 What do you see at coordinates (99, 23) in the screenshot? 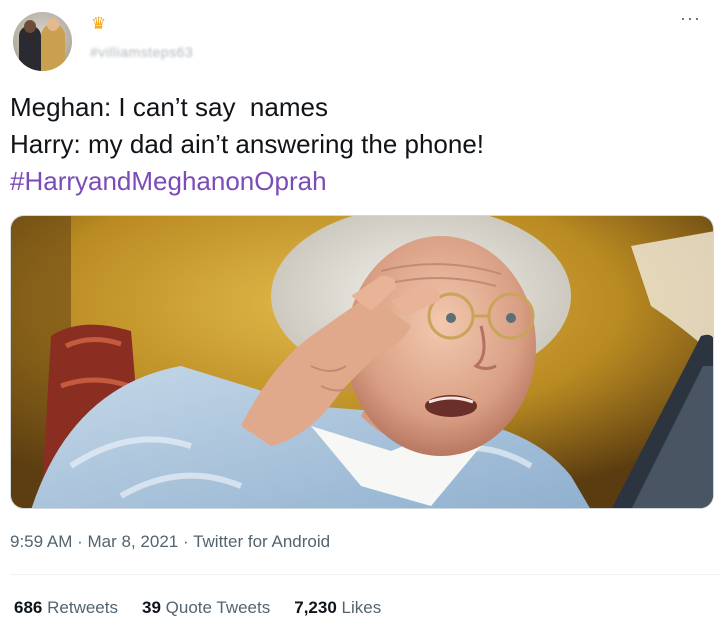
I see `crown-icon: ♛` at bounding box center [99, 23].